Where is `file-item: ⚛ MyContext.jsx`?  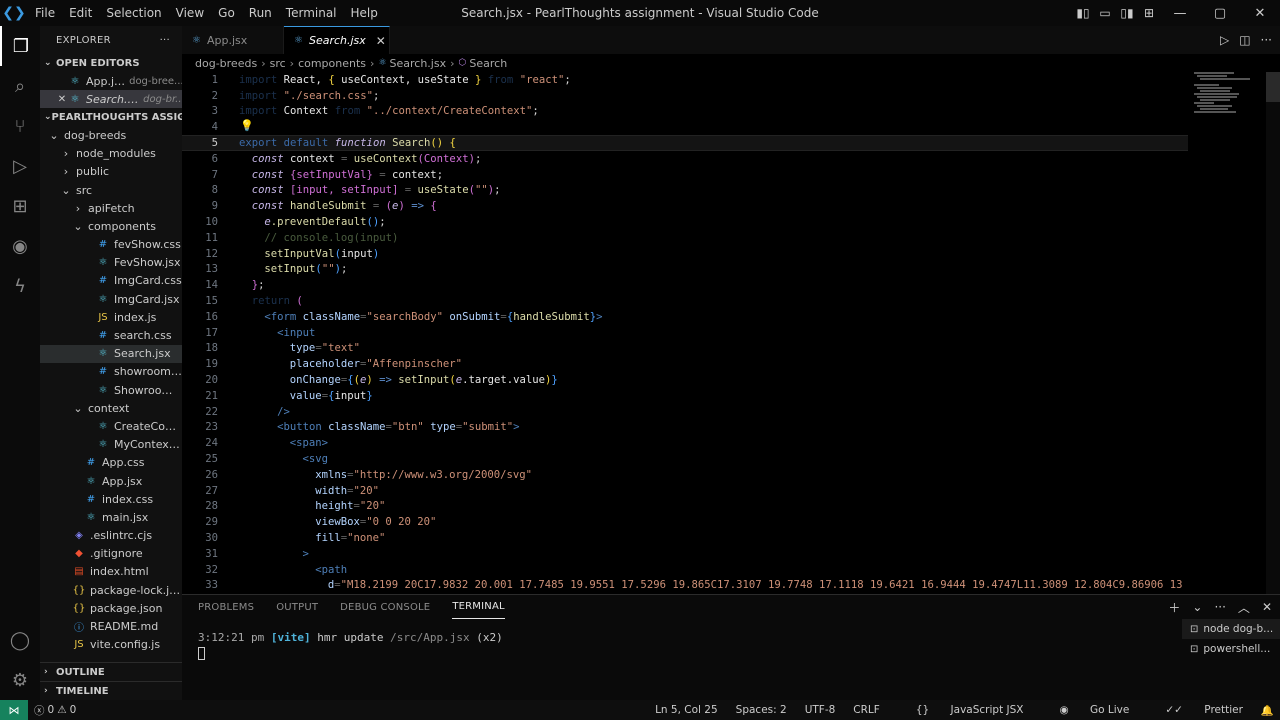
file-item: ⚛ MyContext.jsx is located at coordinates (111, 445).